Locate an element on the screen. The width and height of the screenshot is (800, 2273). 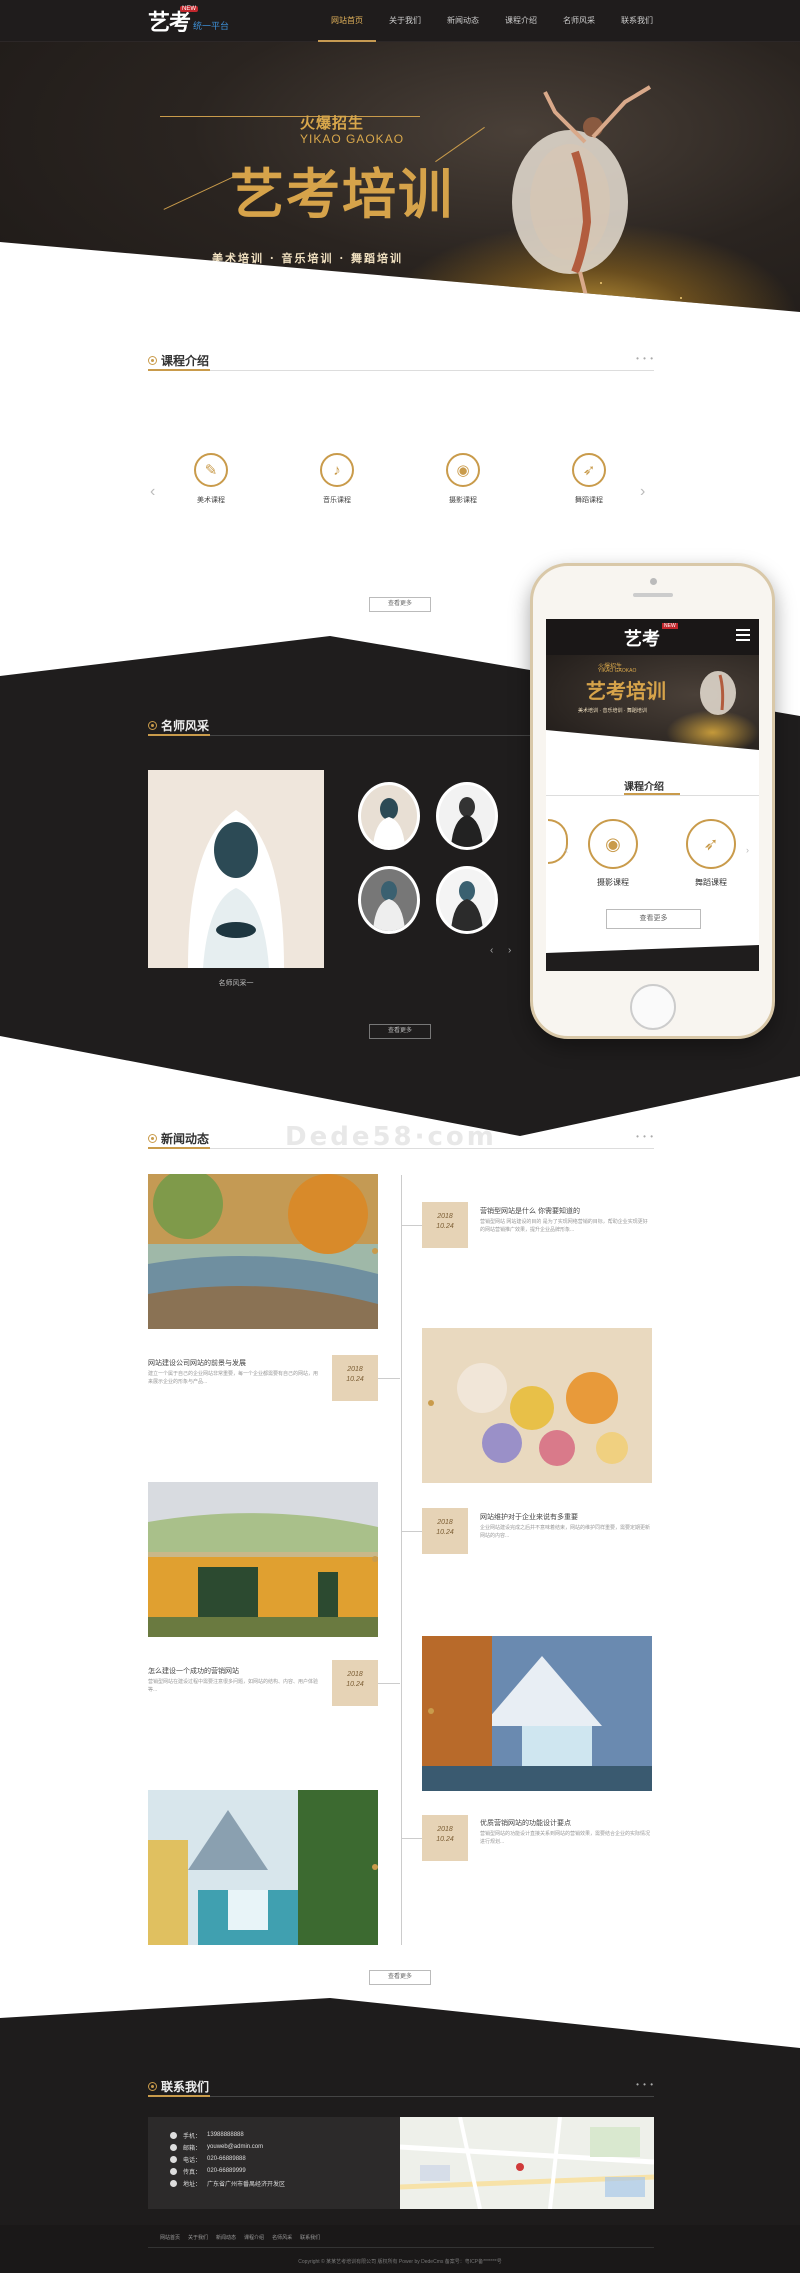
courses-more-button: 查看更多 is located at coordinates (400, 604).